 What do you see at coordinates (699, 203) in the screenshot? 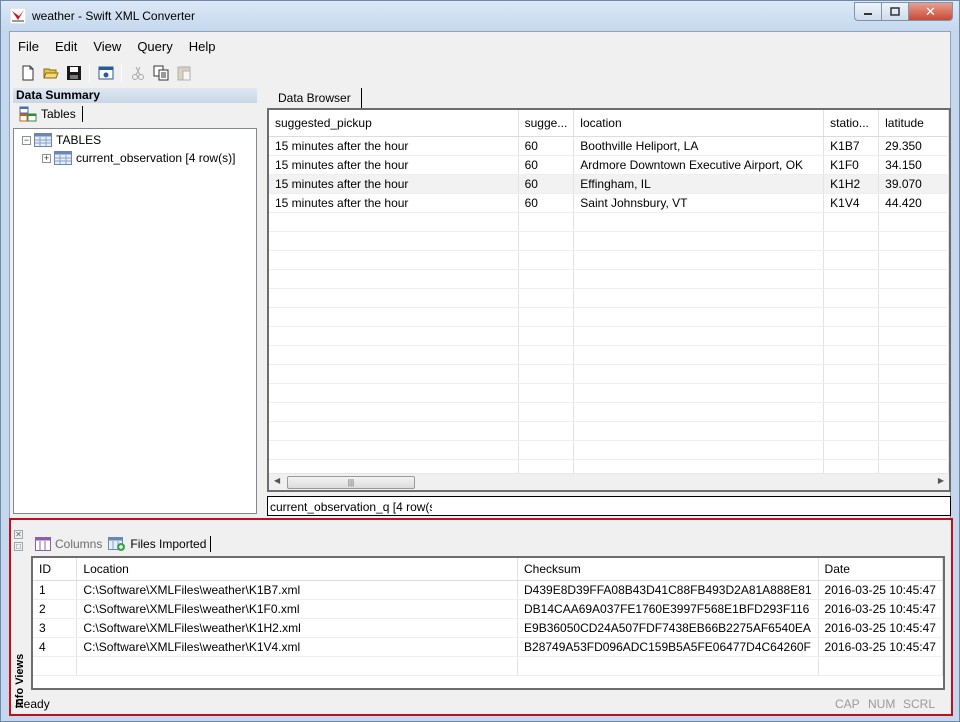
I see `browser-cell: Saint Johnsbury, VT` at bounding box center [699, 203].